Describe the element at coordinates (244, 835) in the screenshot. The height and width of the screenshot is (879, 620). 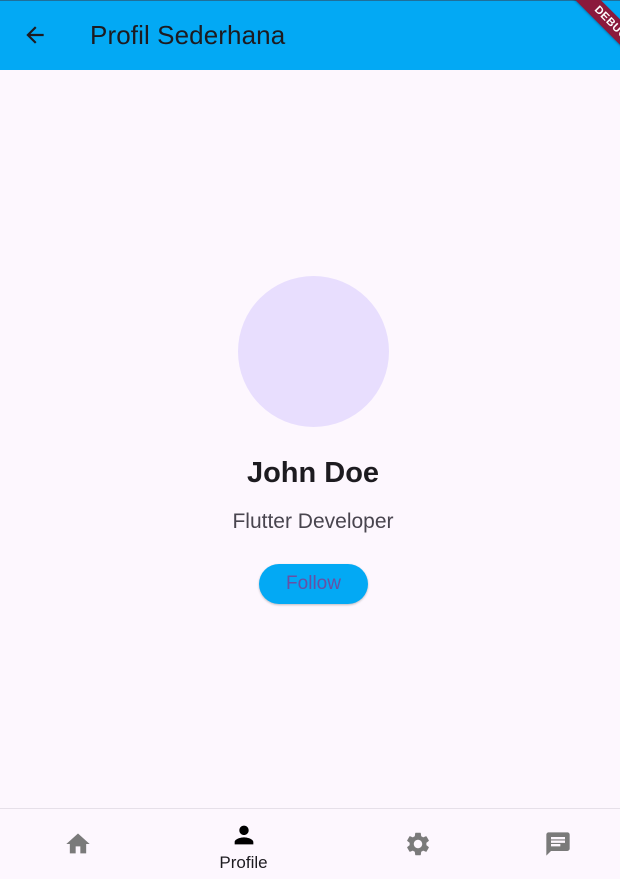
I see `person-icon` at that location.